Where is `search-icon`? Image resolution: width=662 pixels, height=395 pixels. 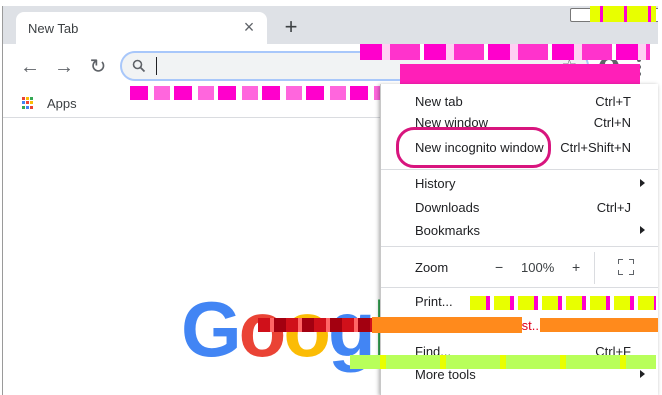 search-icon is located at coordinates (139, 66).